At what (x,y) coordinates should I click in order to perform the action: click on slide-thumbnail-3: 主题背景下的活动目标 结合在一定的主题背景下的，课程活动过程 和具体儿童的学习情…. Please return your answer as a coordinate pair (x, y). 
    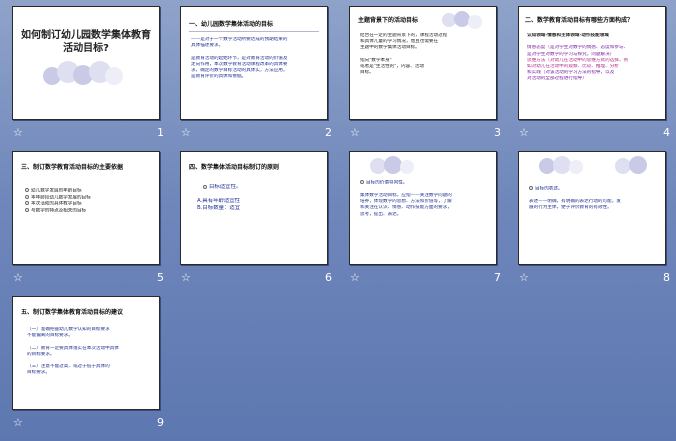
    Looking at the image, I should click on (428, 72).